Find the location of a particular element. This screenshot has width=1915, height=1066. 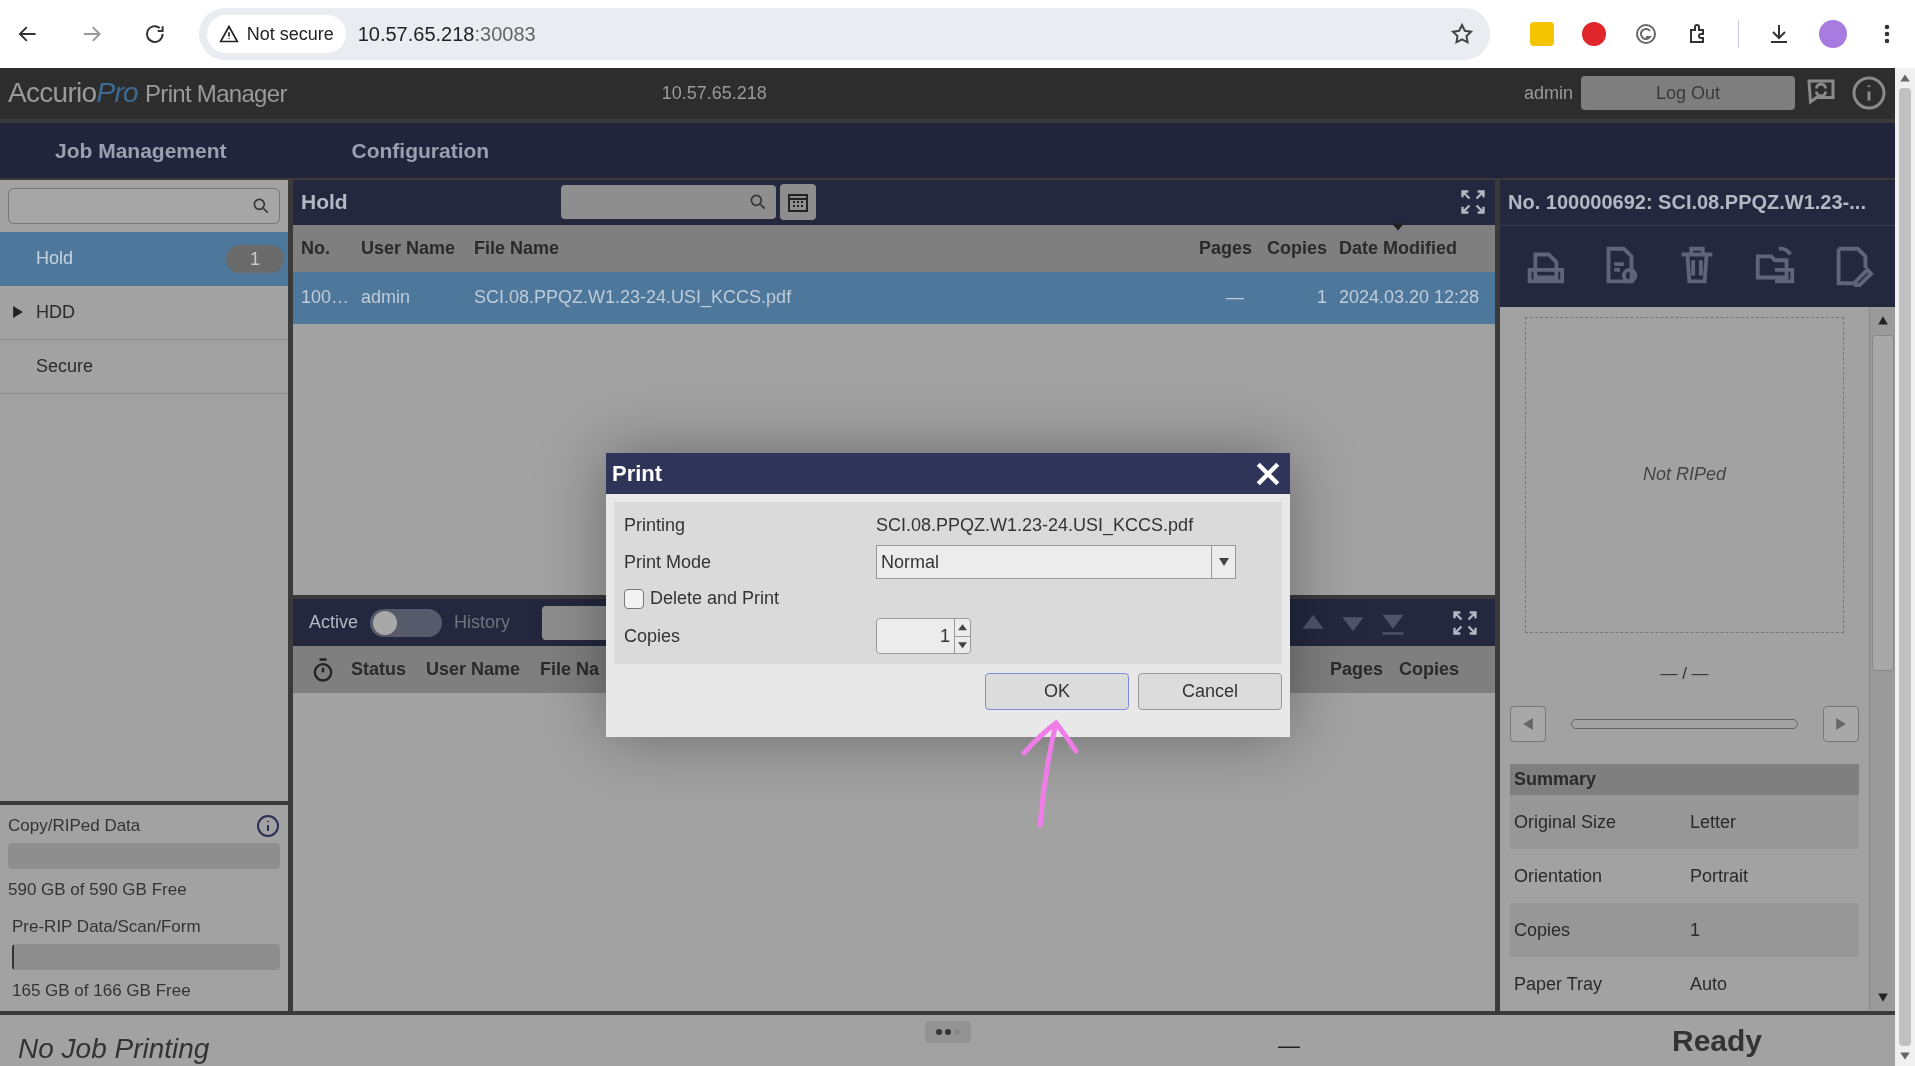

sort-indicator-icon is located at coordinates (1398, 226).